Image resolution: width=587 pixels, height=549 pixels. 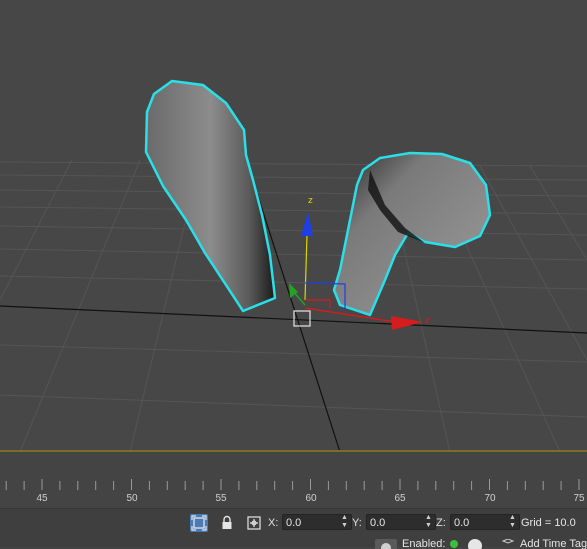 What do you see at coordinates (513, 522) in the screenshot?
I see `z-coord-spinner: ▲ ▼` at bounding box center [513, 522].